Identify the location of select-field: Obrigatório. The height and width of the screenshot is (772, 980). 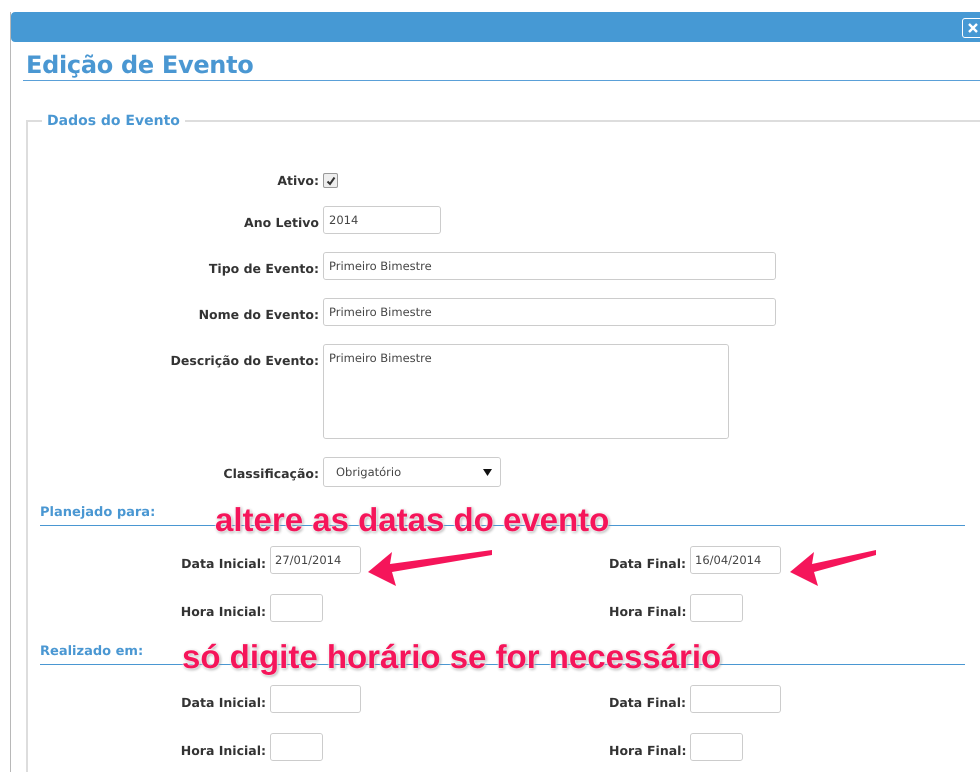
(412, 472).